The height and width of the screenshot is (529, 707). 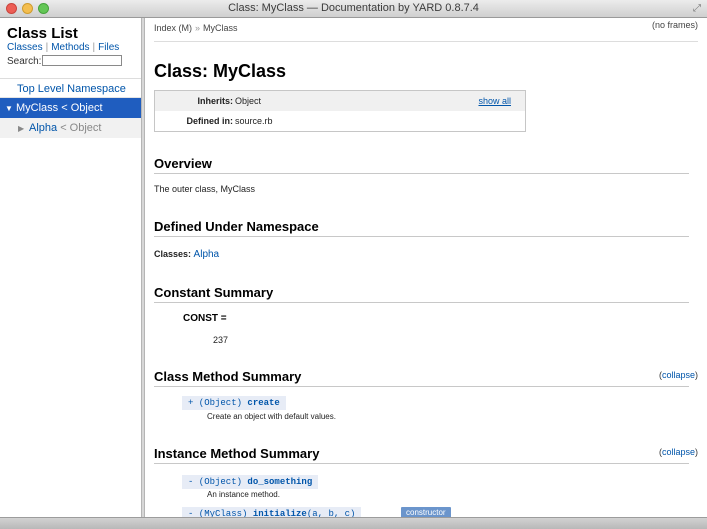 I want to click on sidebar-item-alpha: ▶ Alpha < Object, so click(x=70, y=128).